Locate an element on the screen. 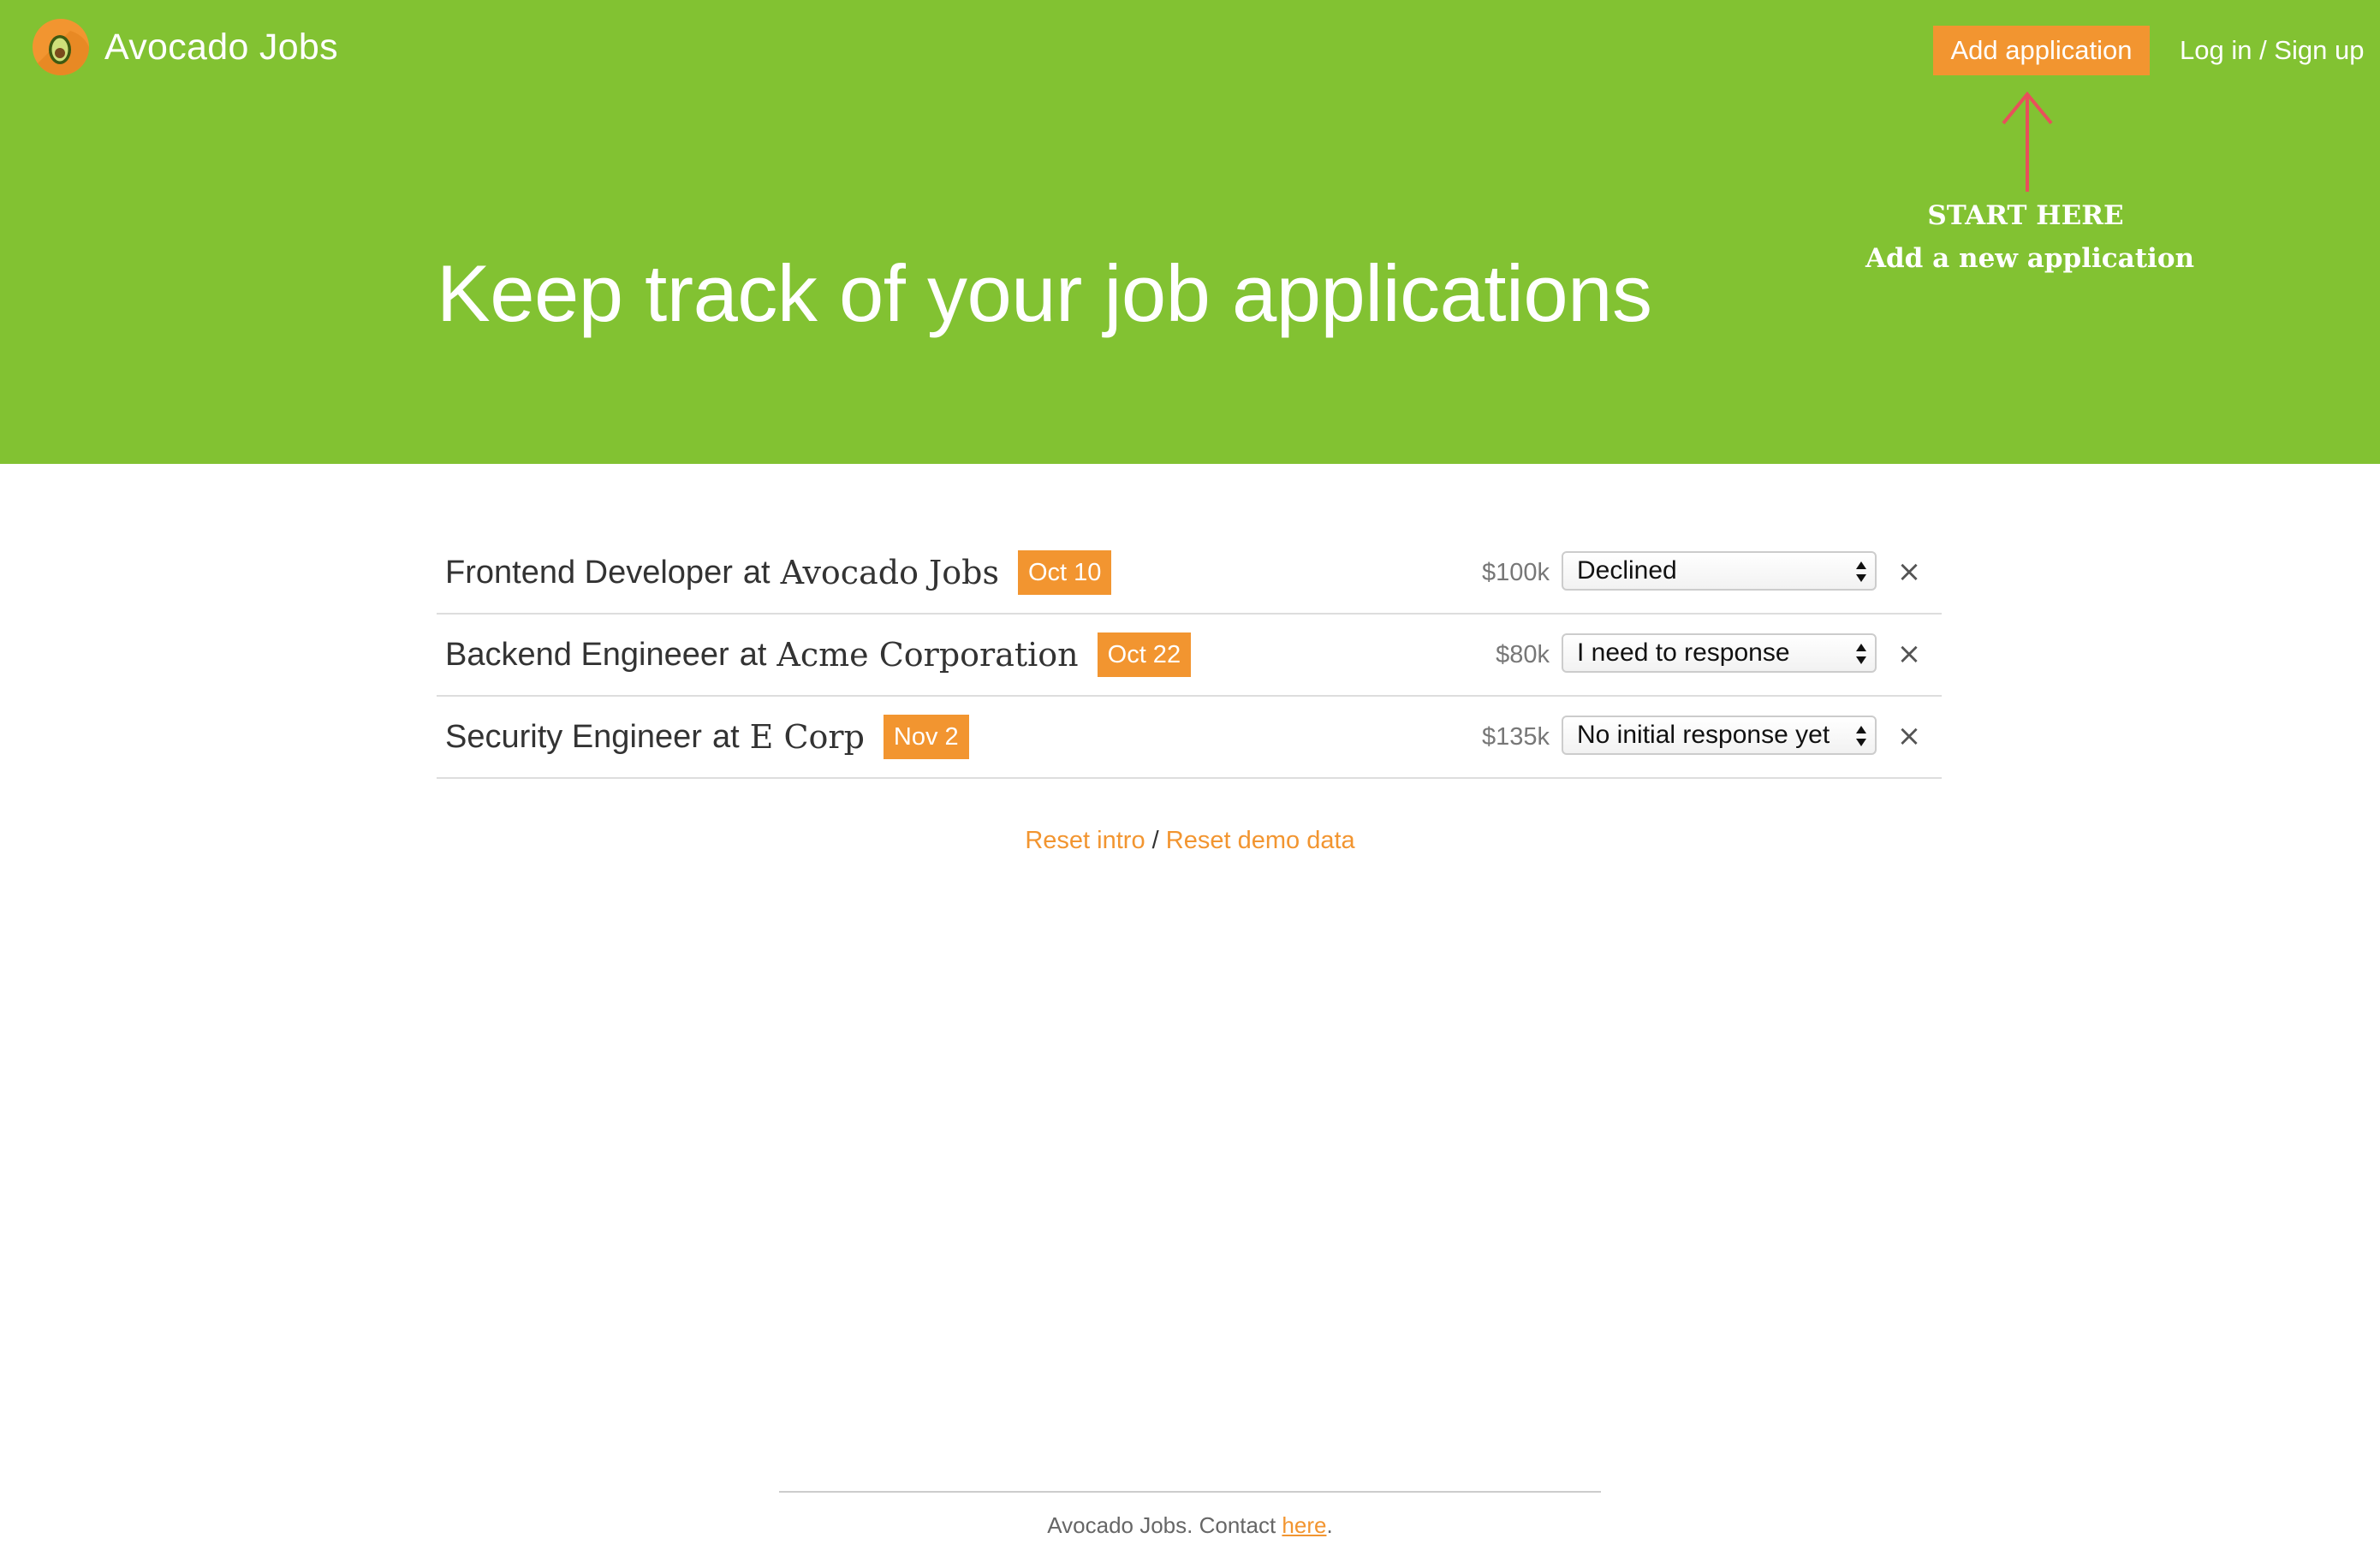 This screenshot has height=1556, width=2380. job-title: Security Engineer is located at coordinates (573, 736).